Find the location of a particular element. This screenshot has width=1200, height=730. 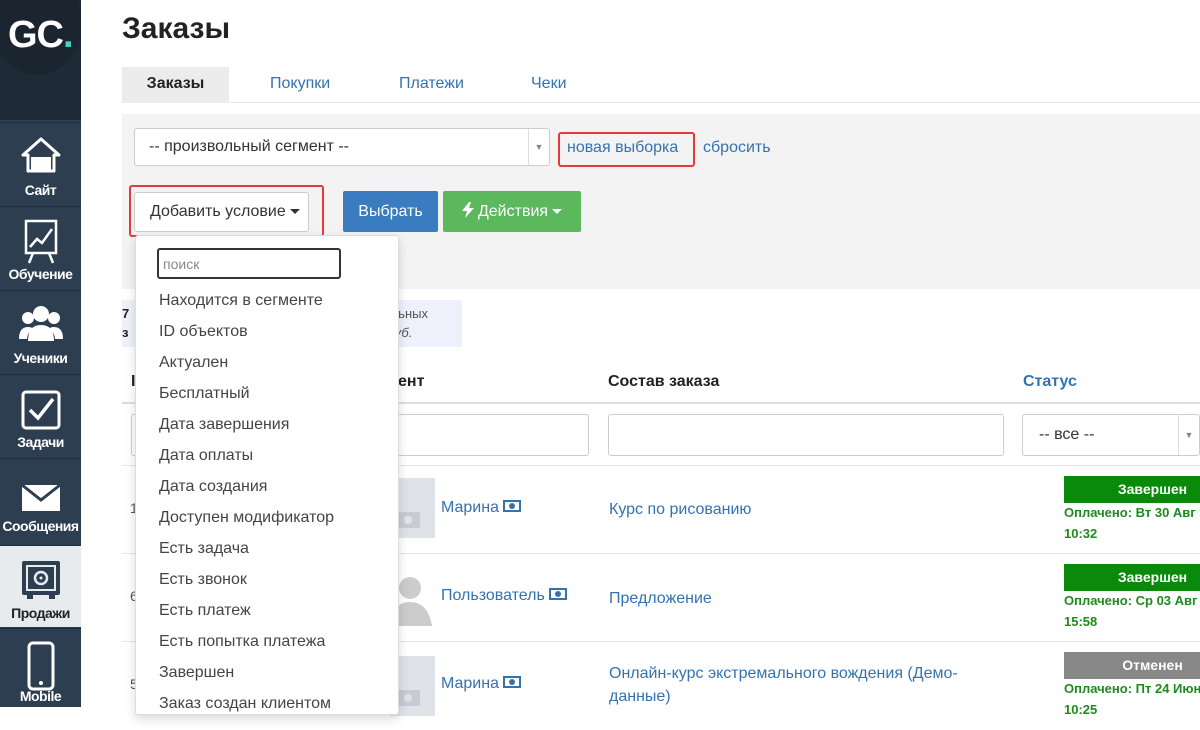

dropdown-item: Есть звонок is located at coordinates (203, 580).